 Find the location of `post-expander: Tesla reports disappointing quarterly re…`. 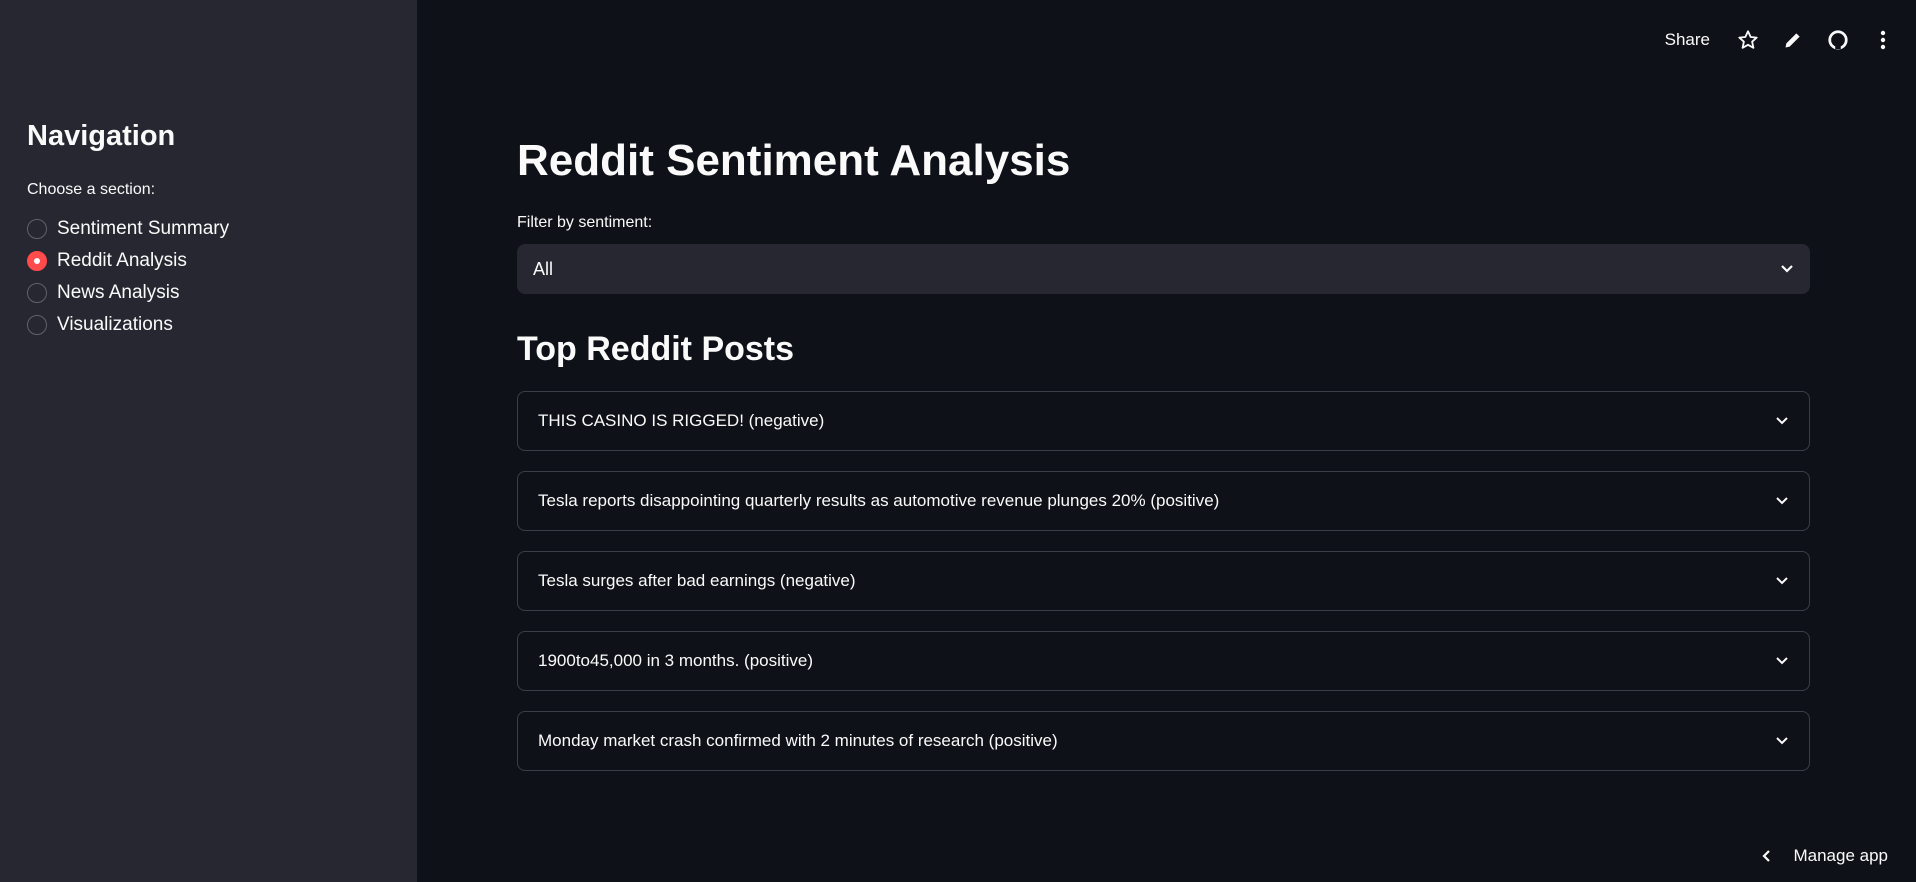

post-expander: Tesla reports disappointing quarterly re… is located at coordinates (1163, 501).